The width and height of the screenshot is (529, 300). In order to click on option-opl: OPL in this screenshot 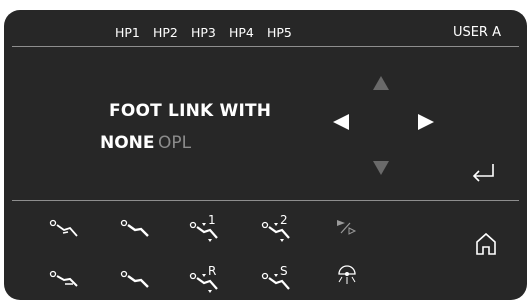, I will do `click(174, 143)`.